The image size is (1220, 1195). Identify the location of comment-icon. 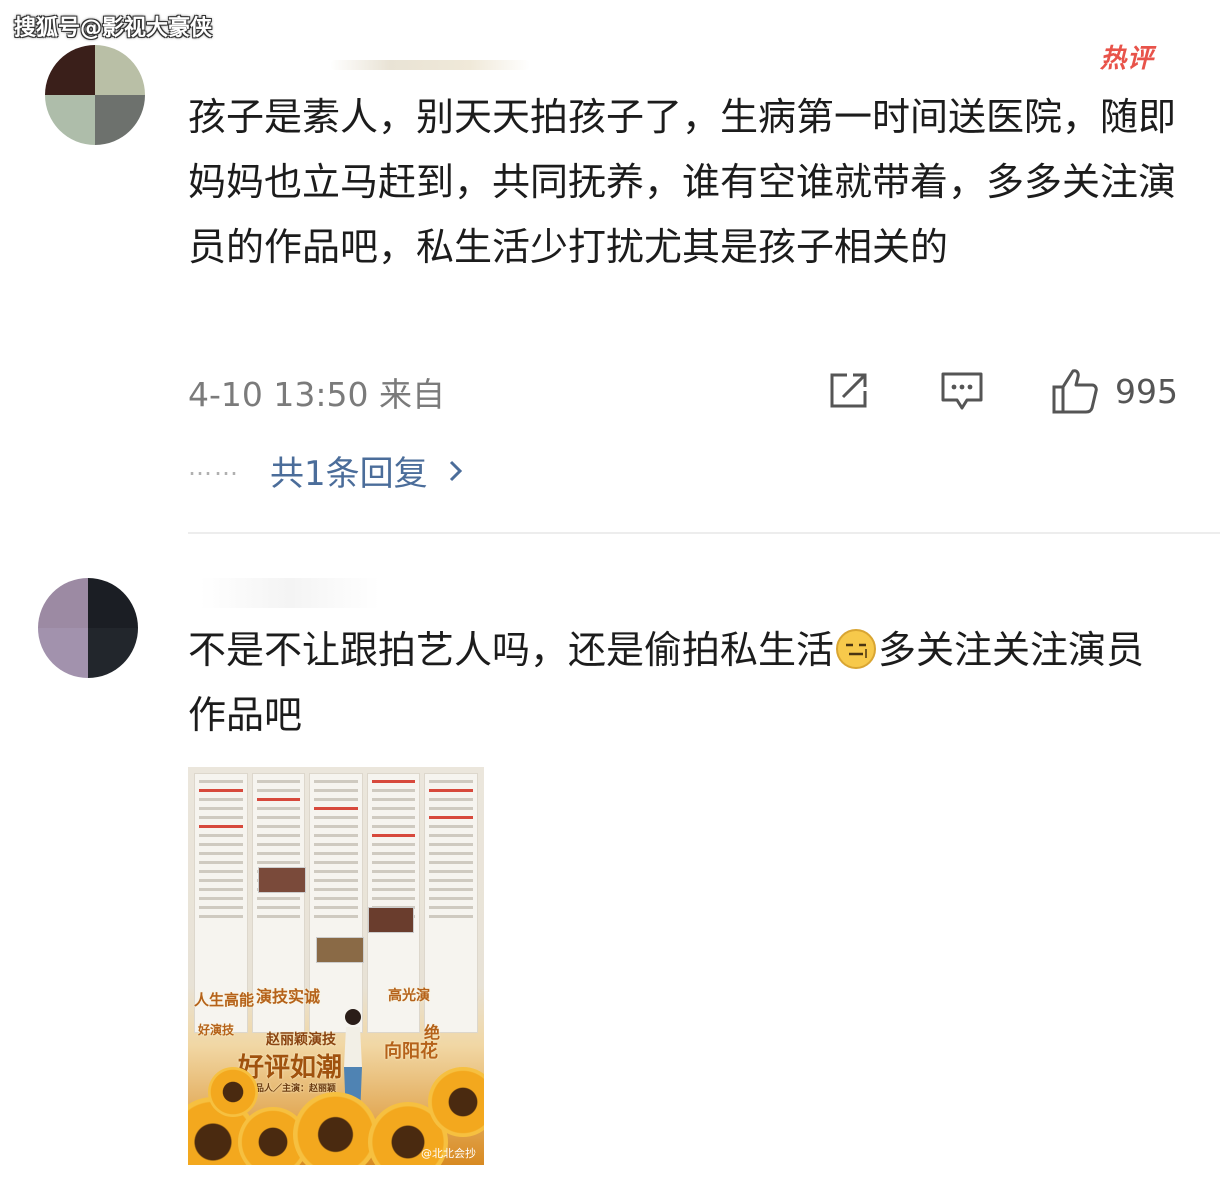
(962, 391).